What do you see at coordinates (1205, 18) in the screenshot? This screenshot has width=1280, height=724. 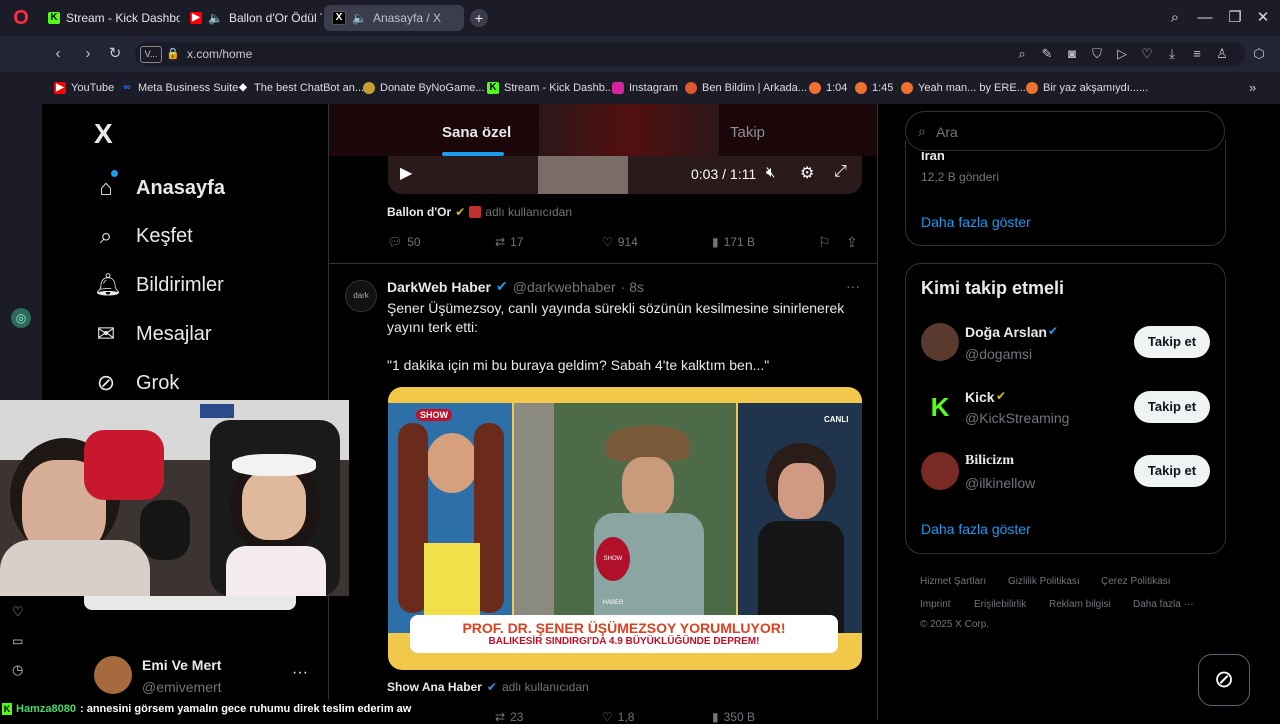 I see `minimize-button: —` at bounding box center [1205, 18].